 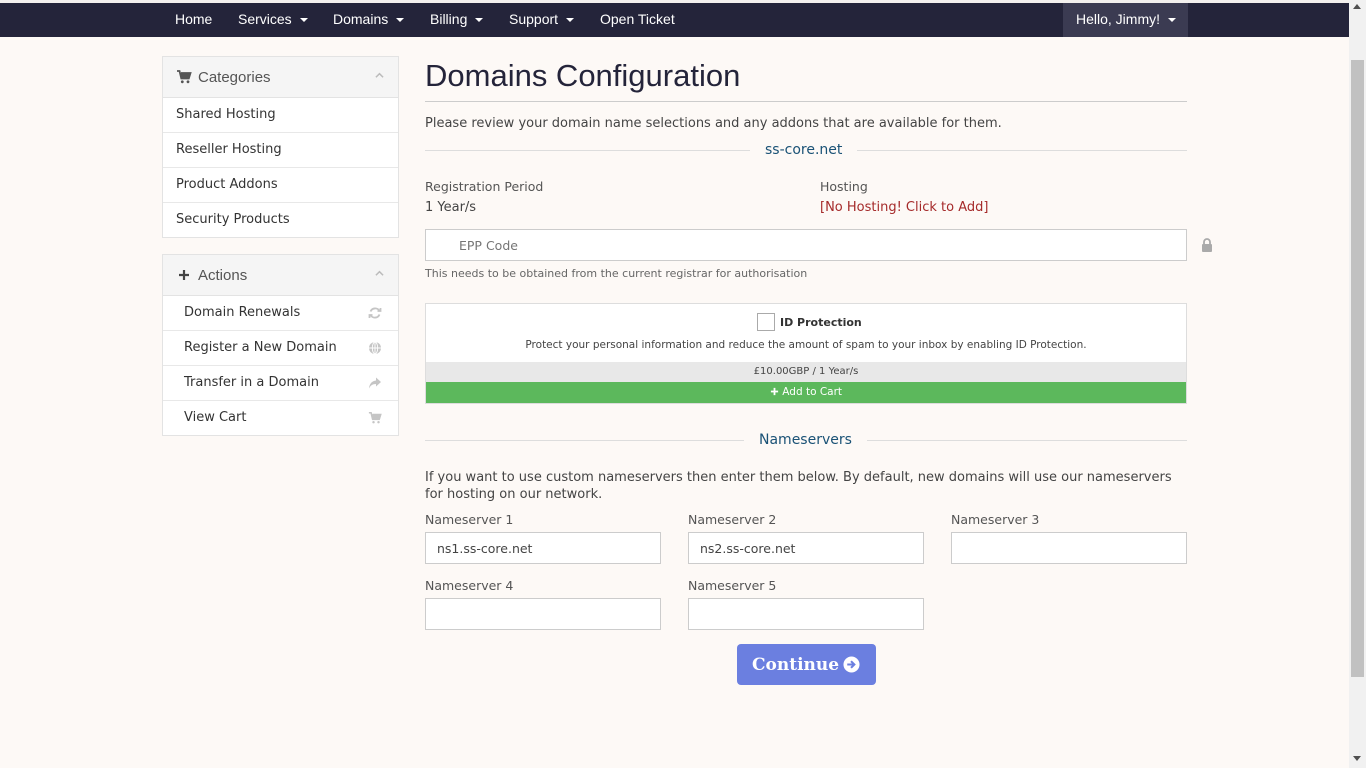 What do you see at coordinates (280, 185) in the screenshot?
I see `sidebar-item-product-addons: Product Addons` at bounding box center [280, 185].